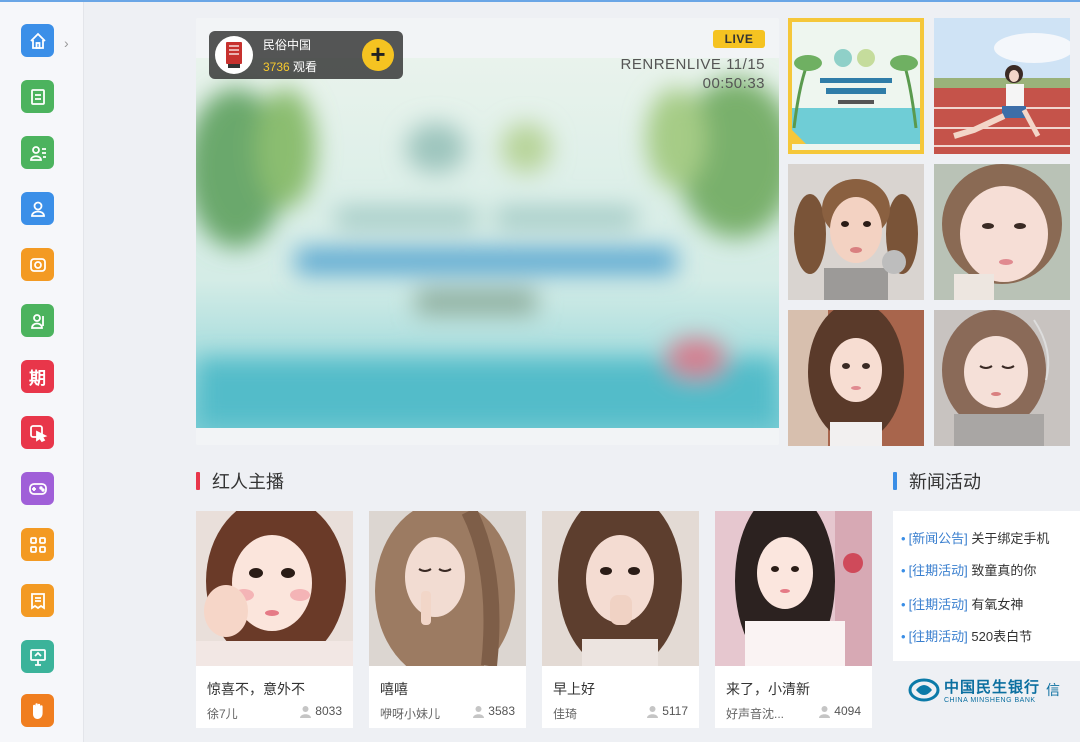 Image resolution: width=1080 pixels, height=742 pixels. I want to click on viewer-count: 4094, so click(839, 711).